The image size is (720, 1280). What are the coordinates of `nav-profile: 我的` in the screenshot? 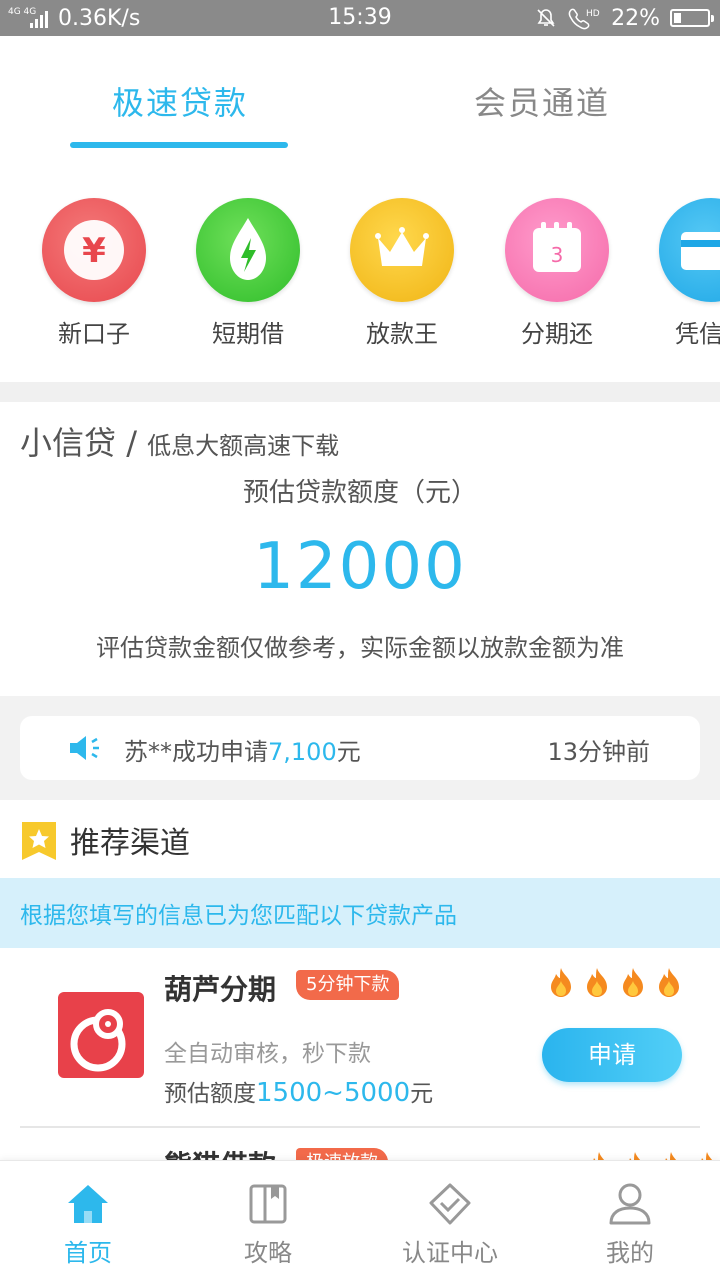 It's located at (630, 1224).